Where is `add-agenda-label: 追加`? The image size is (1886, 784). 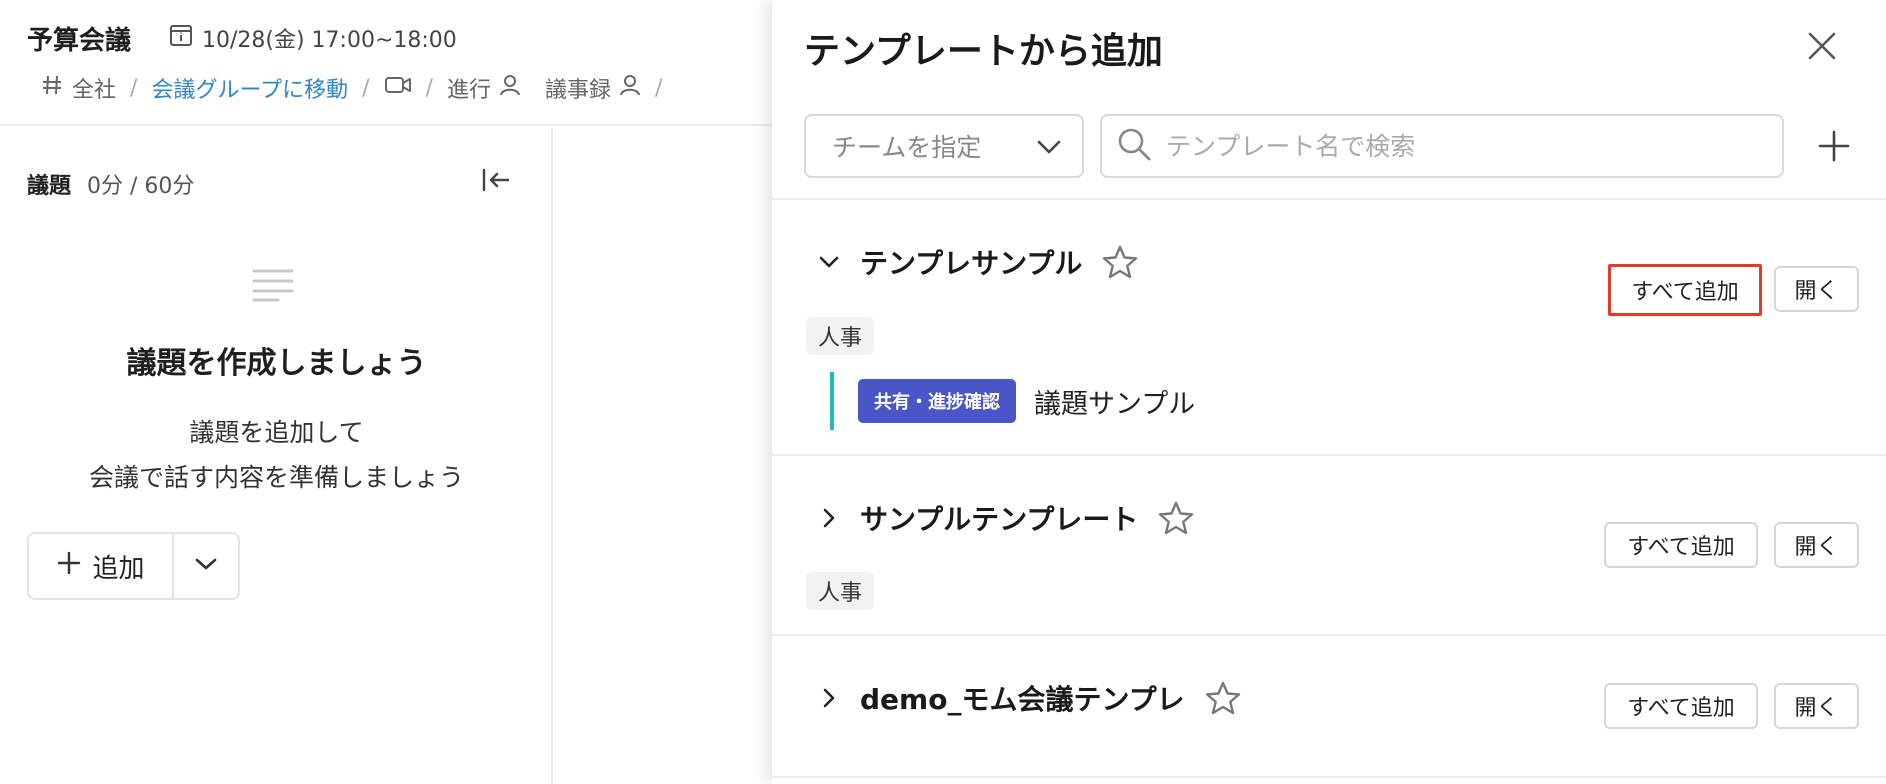 add-agenda-label: 追加 is located at coordinates (118, 568).